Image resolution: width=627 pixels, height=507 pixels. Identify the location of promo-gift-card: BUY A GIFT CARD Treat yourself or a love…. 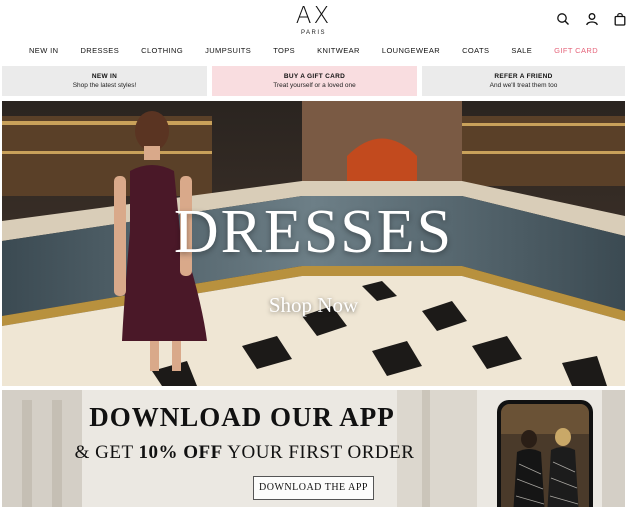
(314, 81).